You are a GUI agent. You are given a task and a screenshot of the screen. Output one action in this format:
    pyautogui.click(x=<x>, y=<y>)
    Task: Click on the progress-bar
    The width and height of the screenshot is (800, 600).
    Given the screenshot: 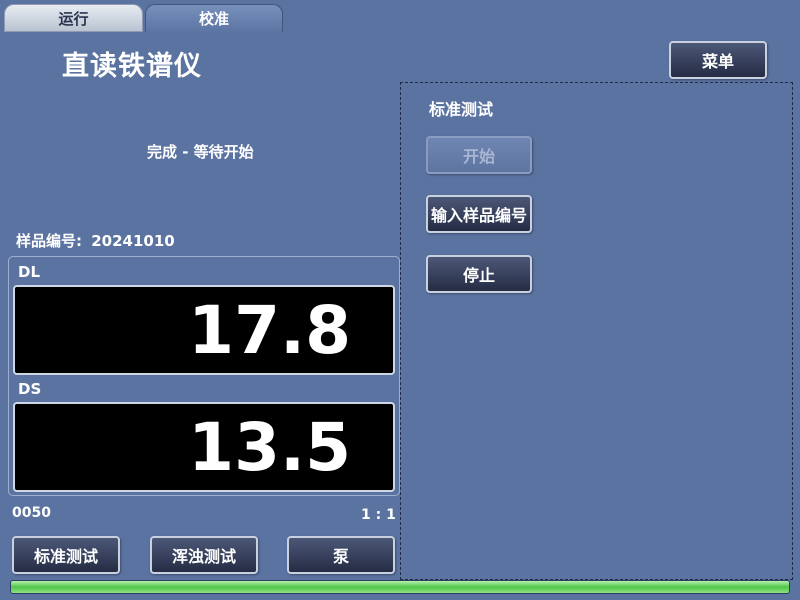 What is the action you would take?
    pyautogui.click(x=400, y=587)
    